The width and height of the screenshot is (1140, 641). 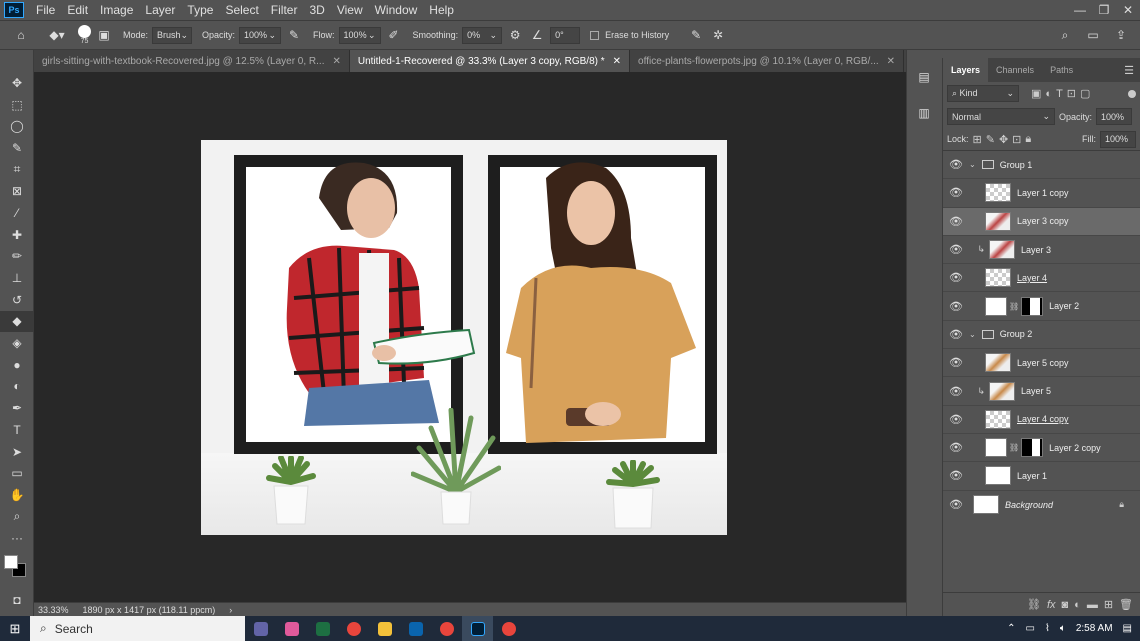 What do you see at coordinates (17, 321) in the screenshot?
I see `eraser-tool-icon: ◆` at bounding box center [17, 321].